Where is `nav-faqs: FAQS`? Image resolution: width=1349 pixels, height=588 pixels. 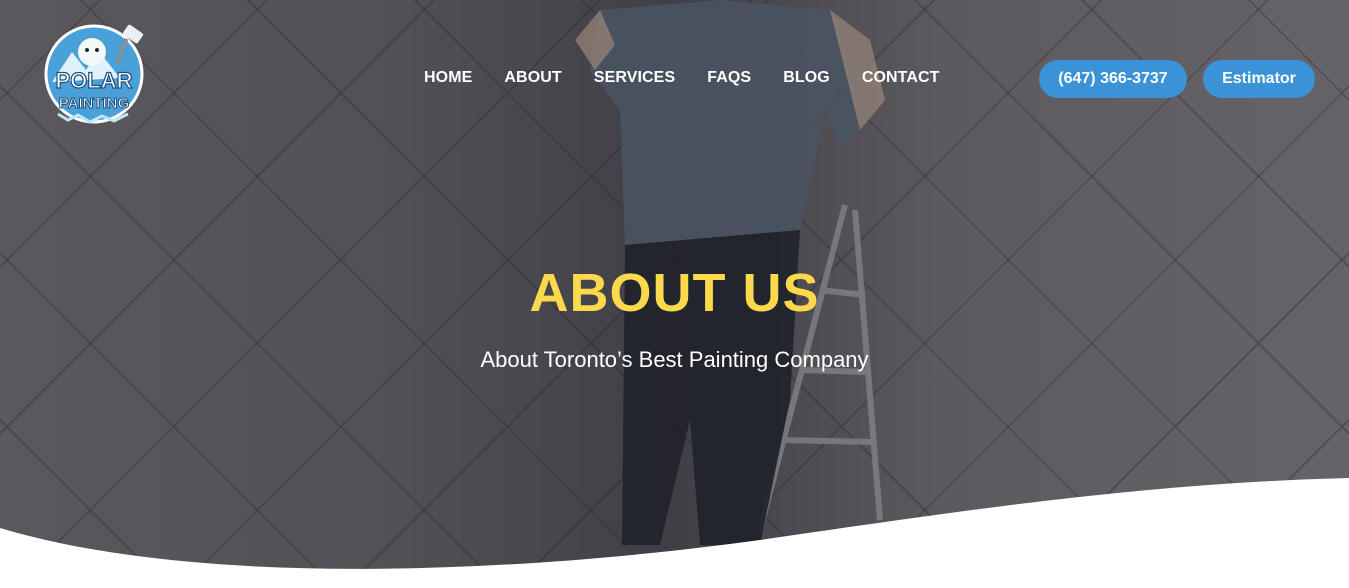
nav-faqs: FAQS is located at coordinates (729, 78).